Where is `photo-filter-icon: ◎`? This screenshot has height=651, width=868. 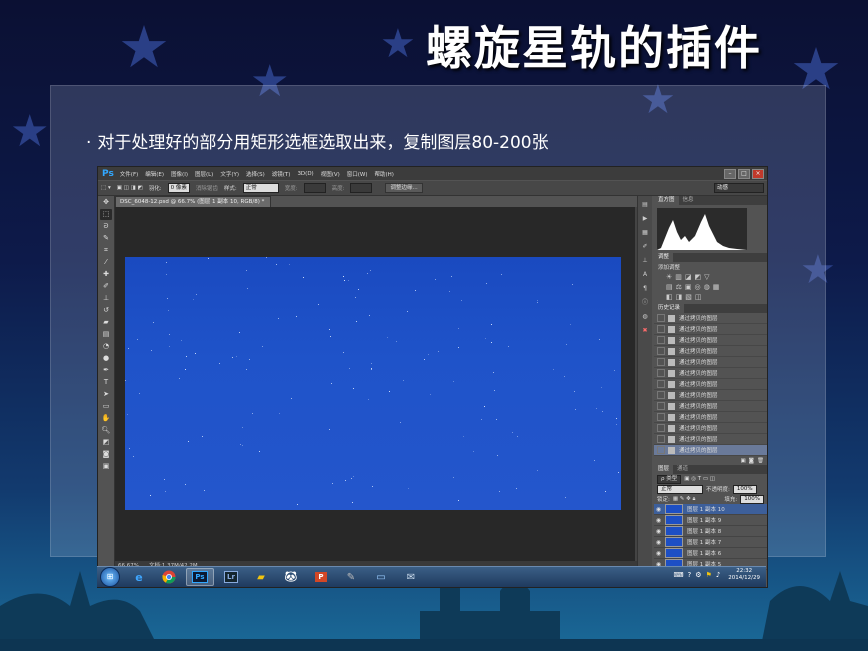 photo-filter-icon: ◎ is located at coordinates (698, 287).